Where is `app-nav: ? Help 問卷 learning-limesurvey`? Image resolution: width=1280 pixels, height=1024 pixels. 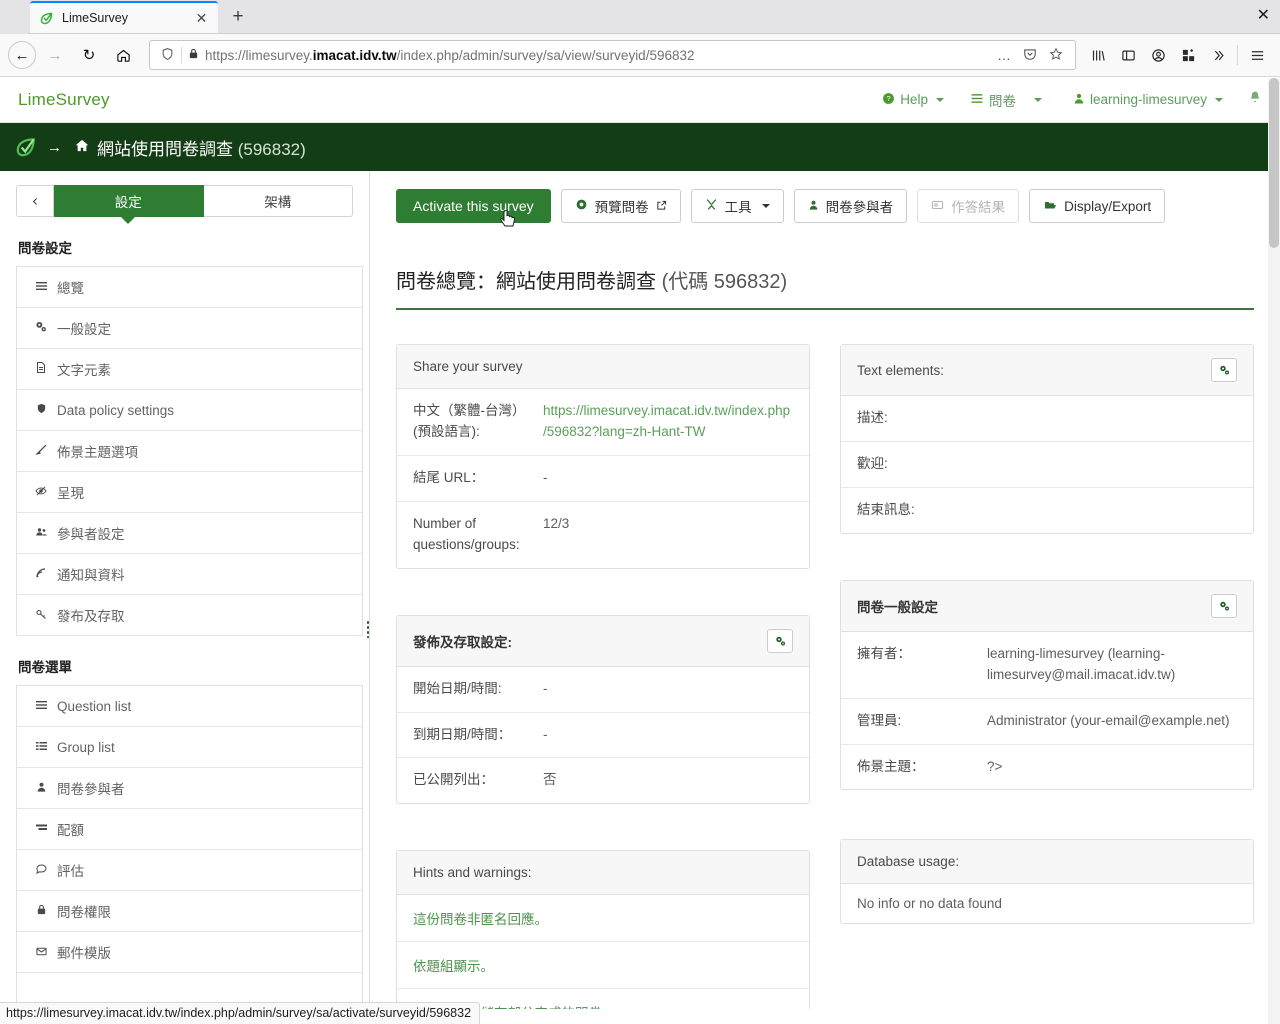
app-nav: ? Help 問卷 learning-limesurvey is located at coordinates (1067, 100).